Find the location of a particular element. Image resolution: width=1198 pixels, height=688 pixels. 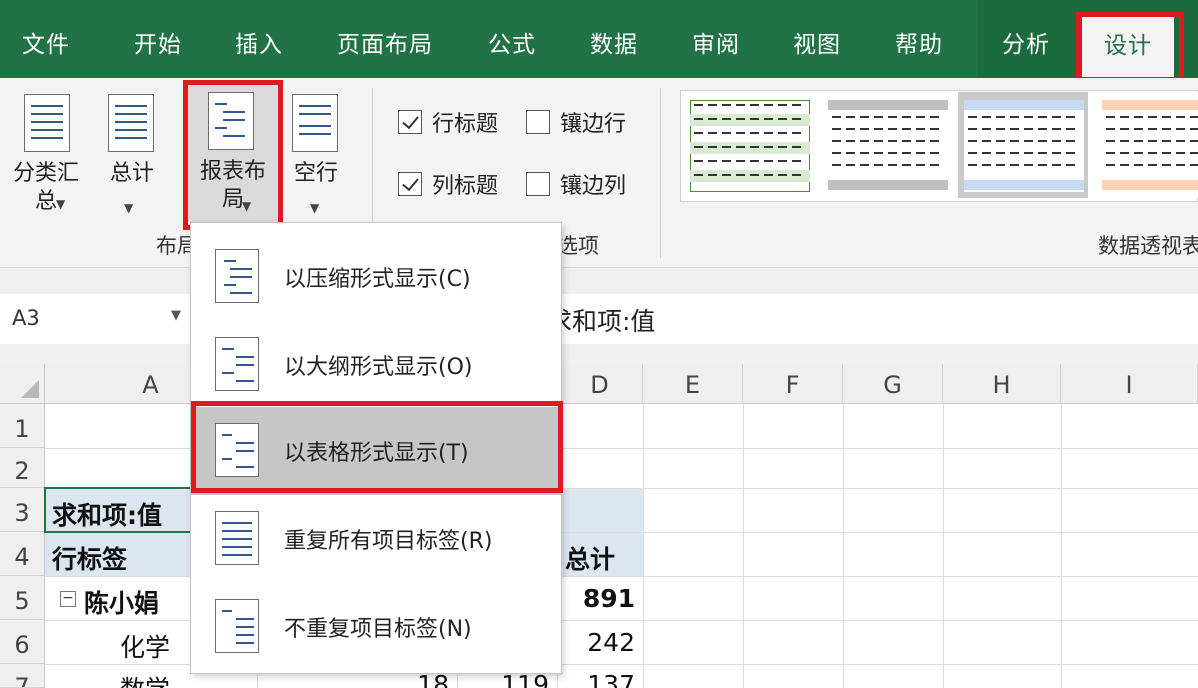

tab-insert: 插入 is located at coordinates (259, 39).